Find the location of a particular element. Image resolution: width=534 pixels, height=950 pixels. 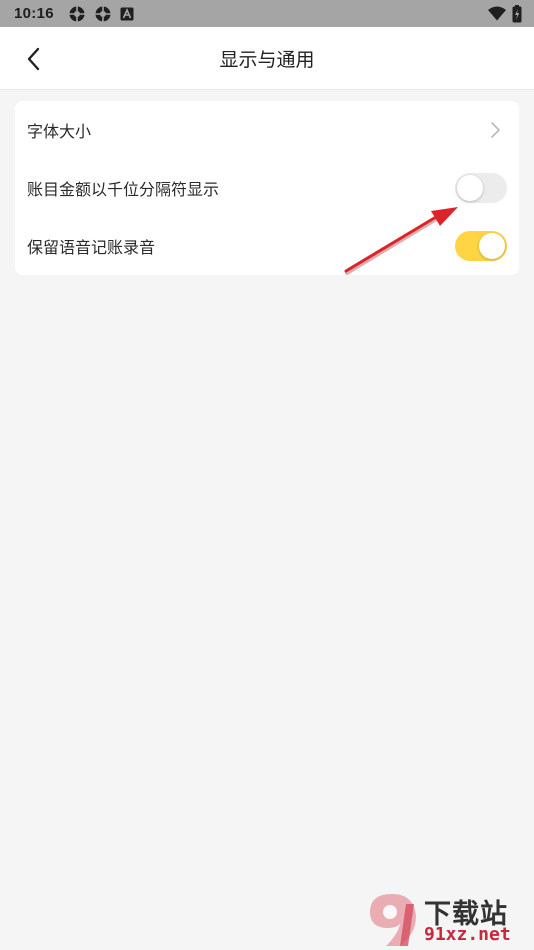

watermark: 下载站 91xz.net is located at coordinates (448, 920).